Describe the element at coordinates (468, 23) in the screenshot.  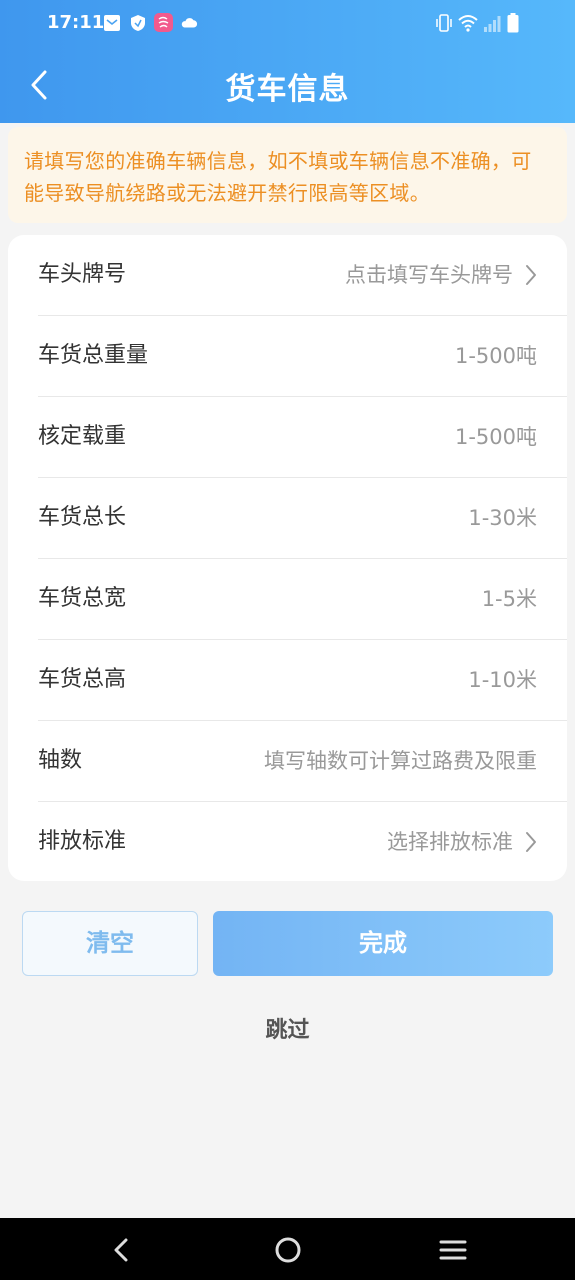
I see `wifi-icon` at that location.